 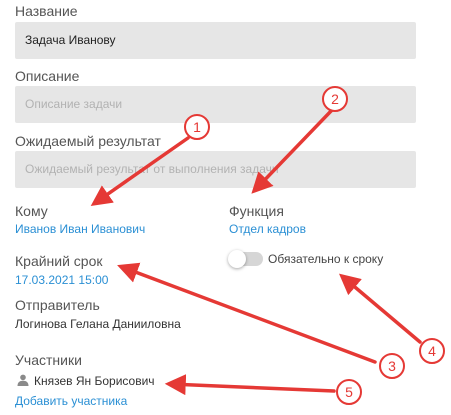 What do you see at coordinates (215, 169) in the screenshot?
I see `expected-result-input` at bounding box center [215, 169].